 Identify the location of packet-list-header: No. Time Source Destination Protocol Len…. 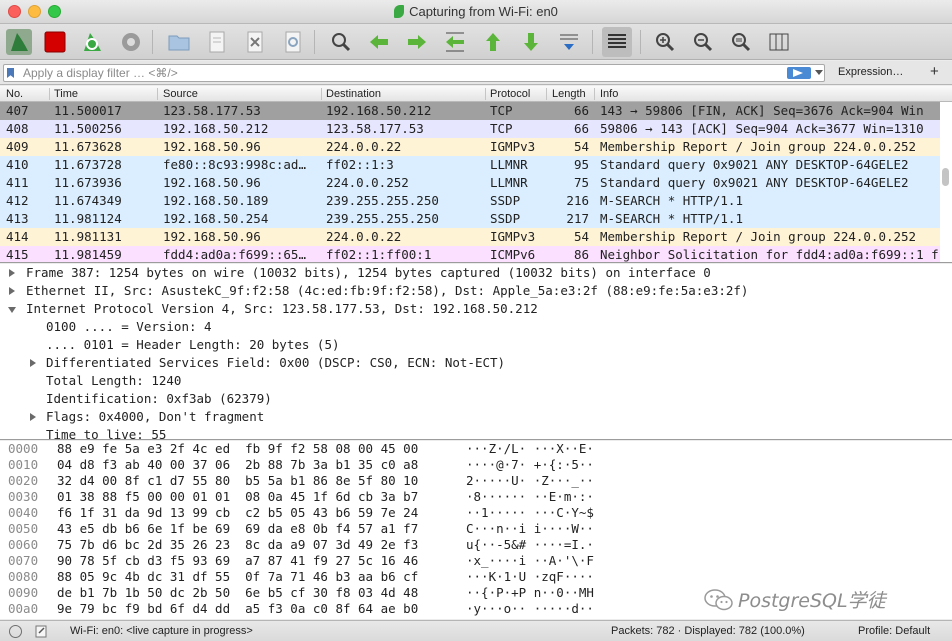
(476, 94).